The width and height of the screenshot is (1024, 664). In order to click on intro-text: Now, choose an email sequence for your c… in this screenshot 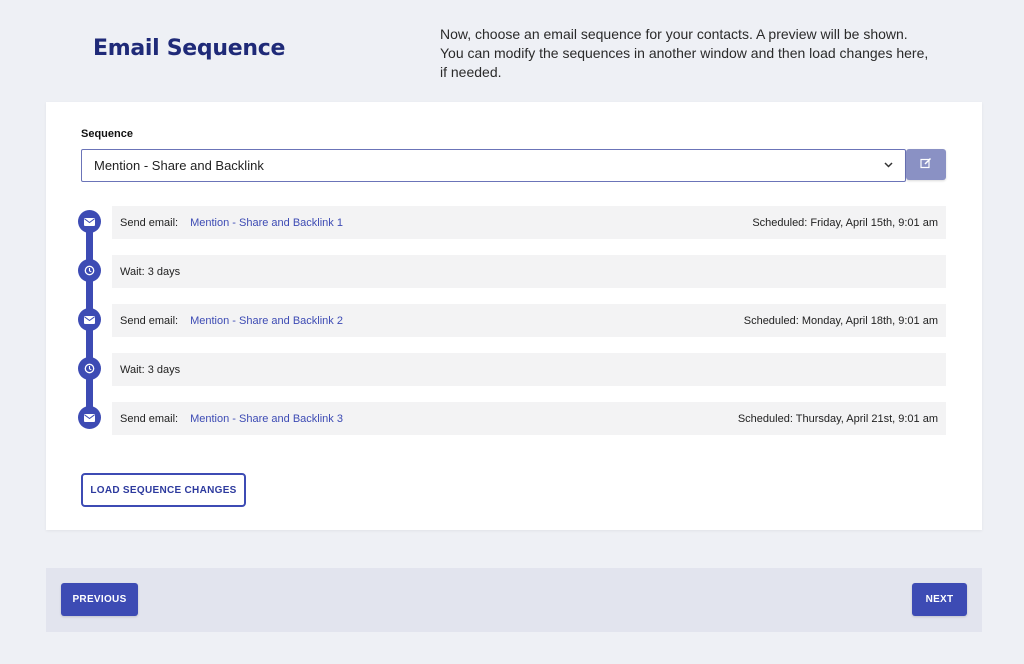, I will do `click(684, 53)`.